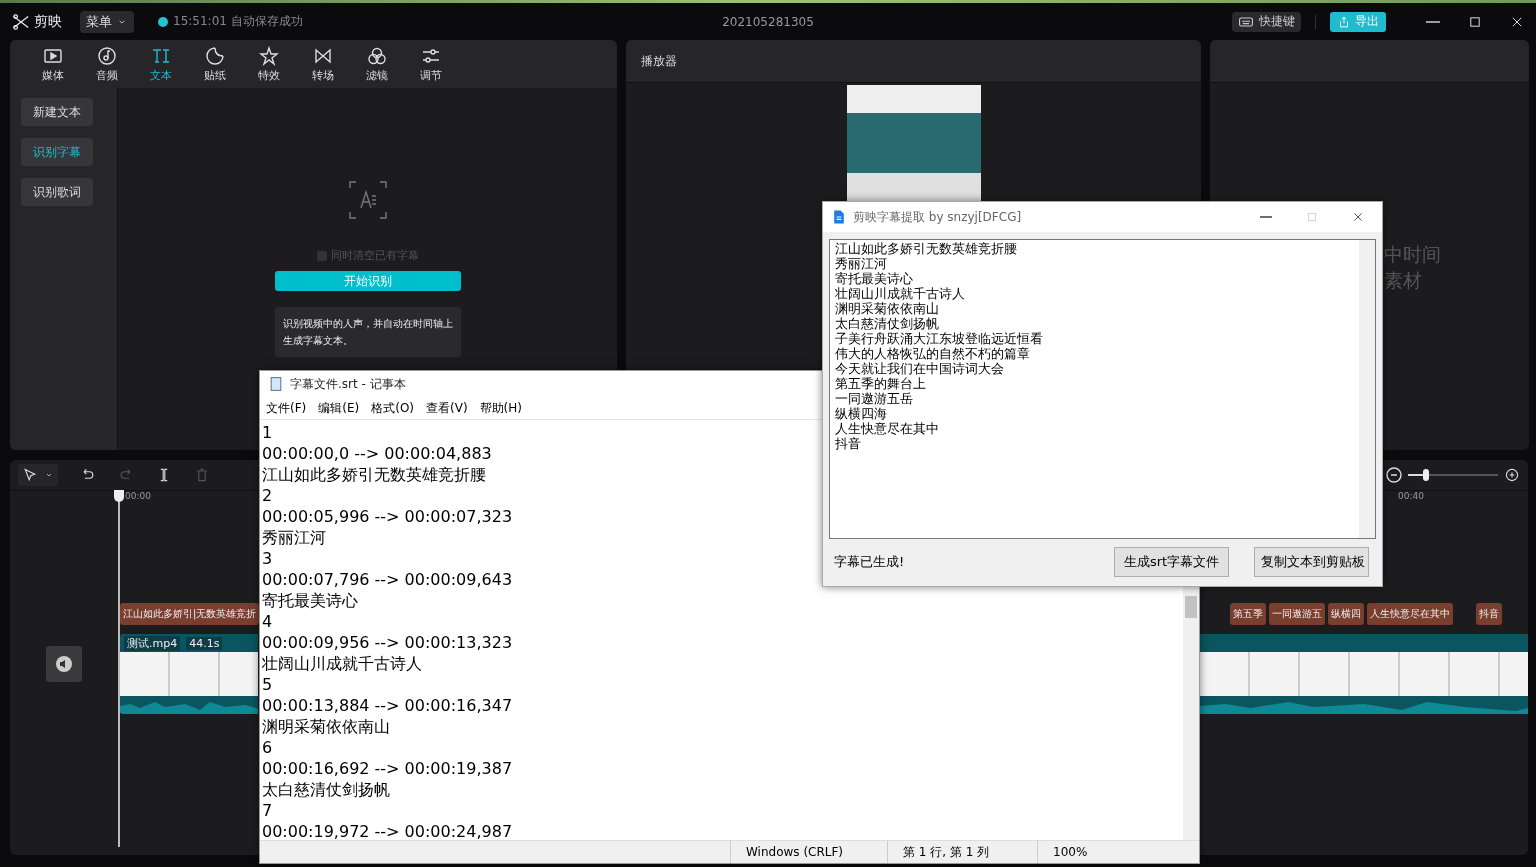  I want to click on text-line: 1, so click(267, 432).